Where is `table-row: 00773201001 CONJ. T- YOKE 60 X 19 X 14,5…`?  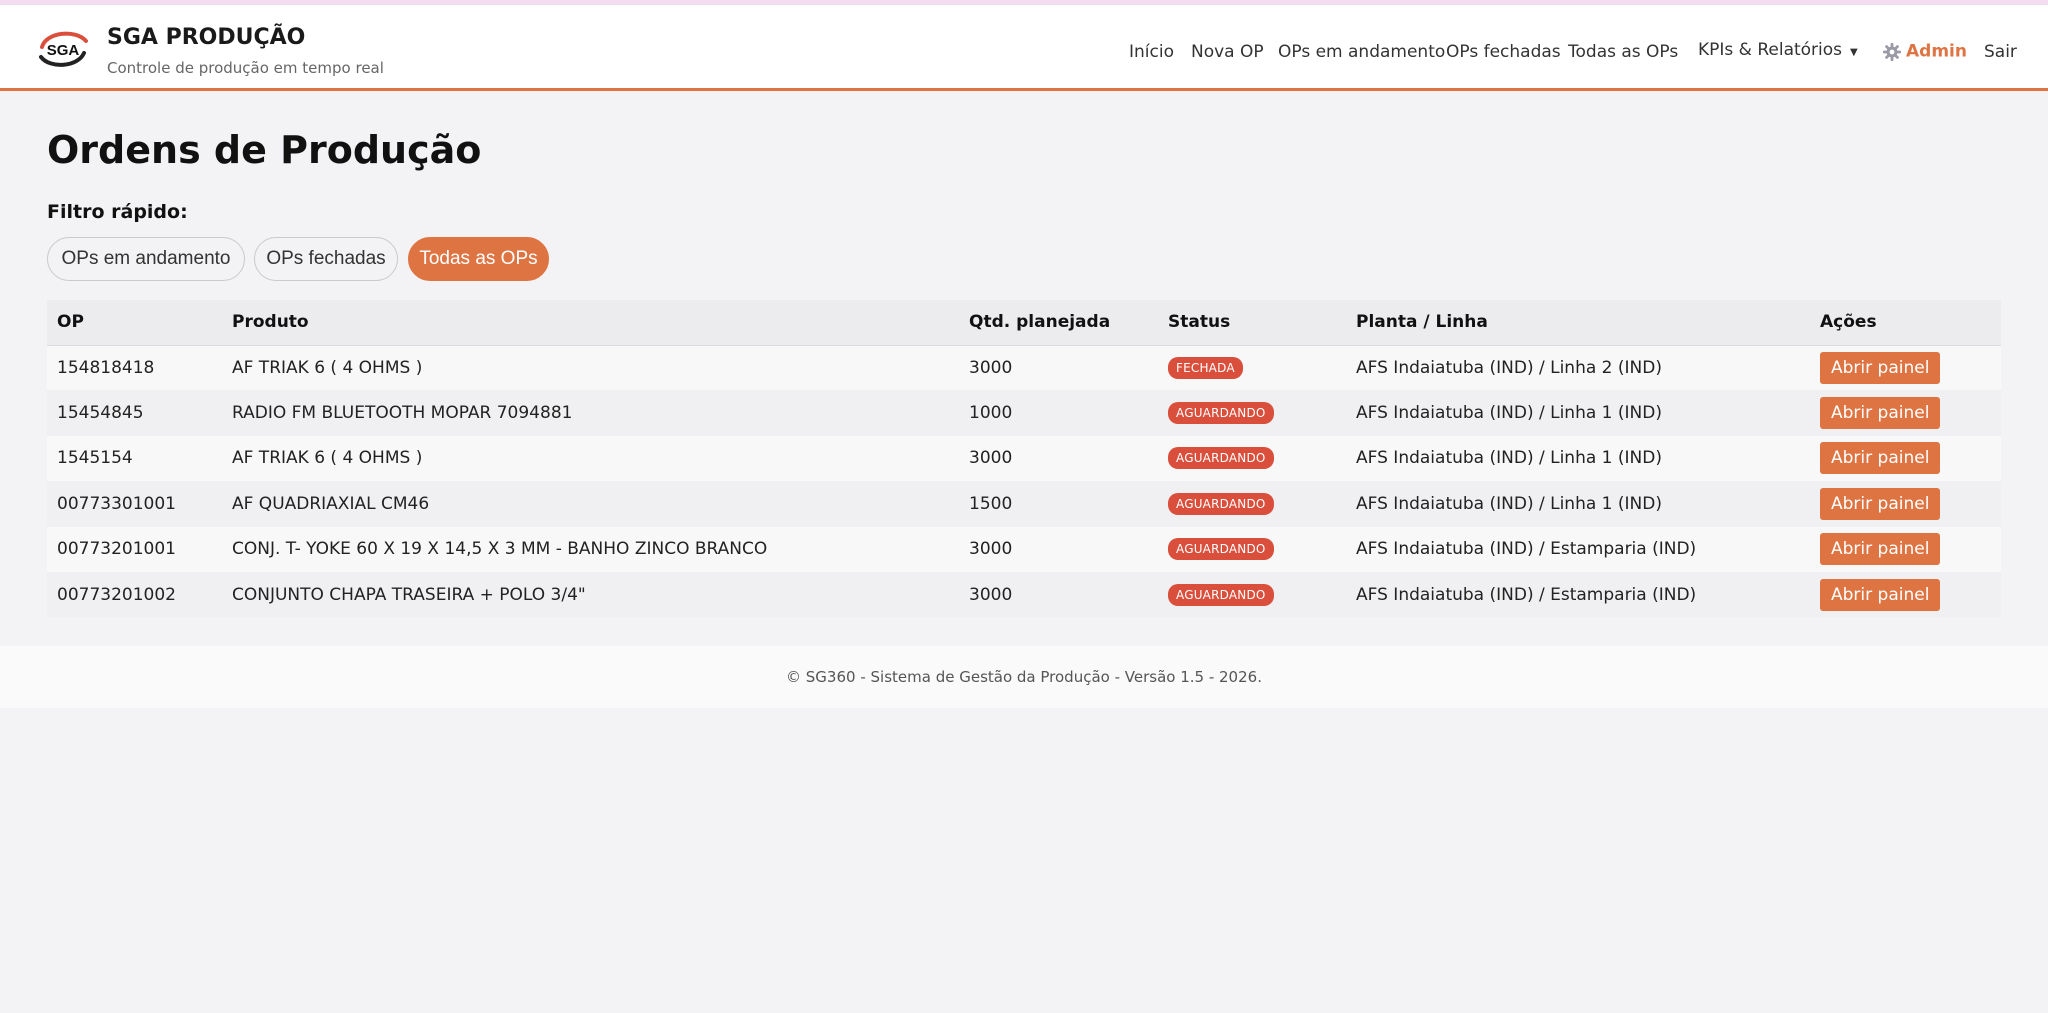
table-row: 00773201001 CONJ. T- YOKE 60 X 19 X 14,5… is located at coordinates (1024, 549).